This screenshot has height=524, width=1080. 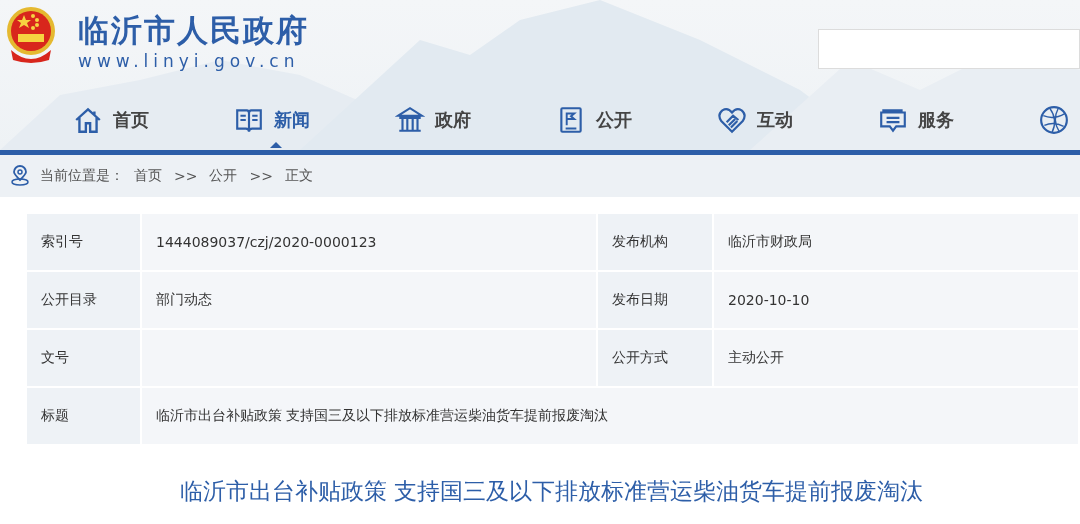 I want to click on globe-icon, so click(x=1054, y=120).